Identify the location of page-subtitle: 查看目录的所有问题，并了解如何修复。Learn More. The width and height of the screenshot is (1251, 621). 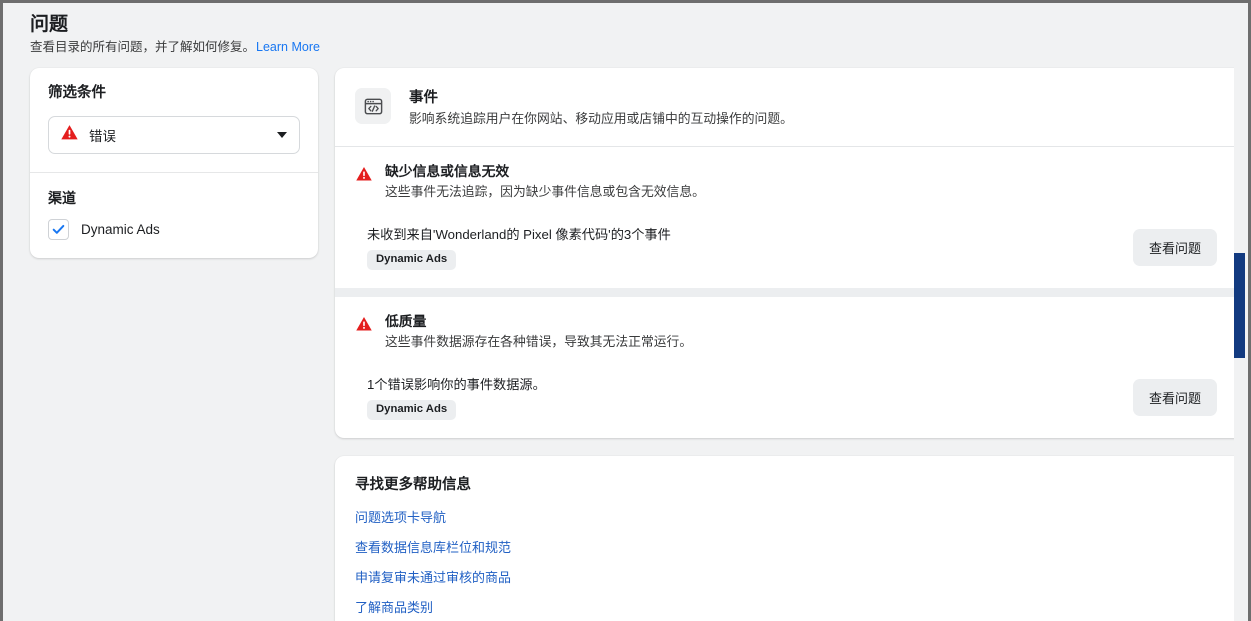
(480, 47).